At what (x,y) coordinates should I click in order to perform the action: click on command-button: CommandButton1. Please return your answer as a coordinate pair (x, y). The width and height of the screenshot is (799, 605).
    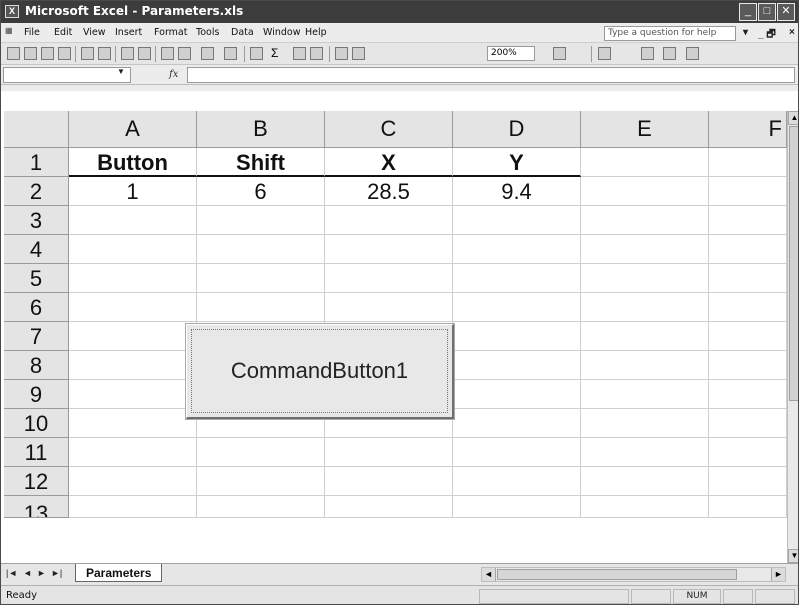
    Looking at the image, I should click on (320, 371).